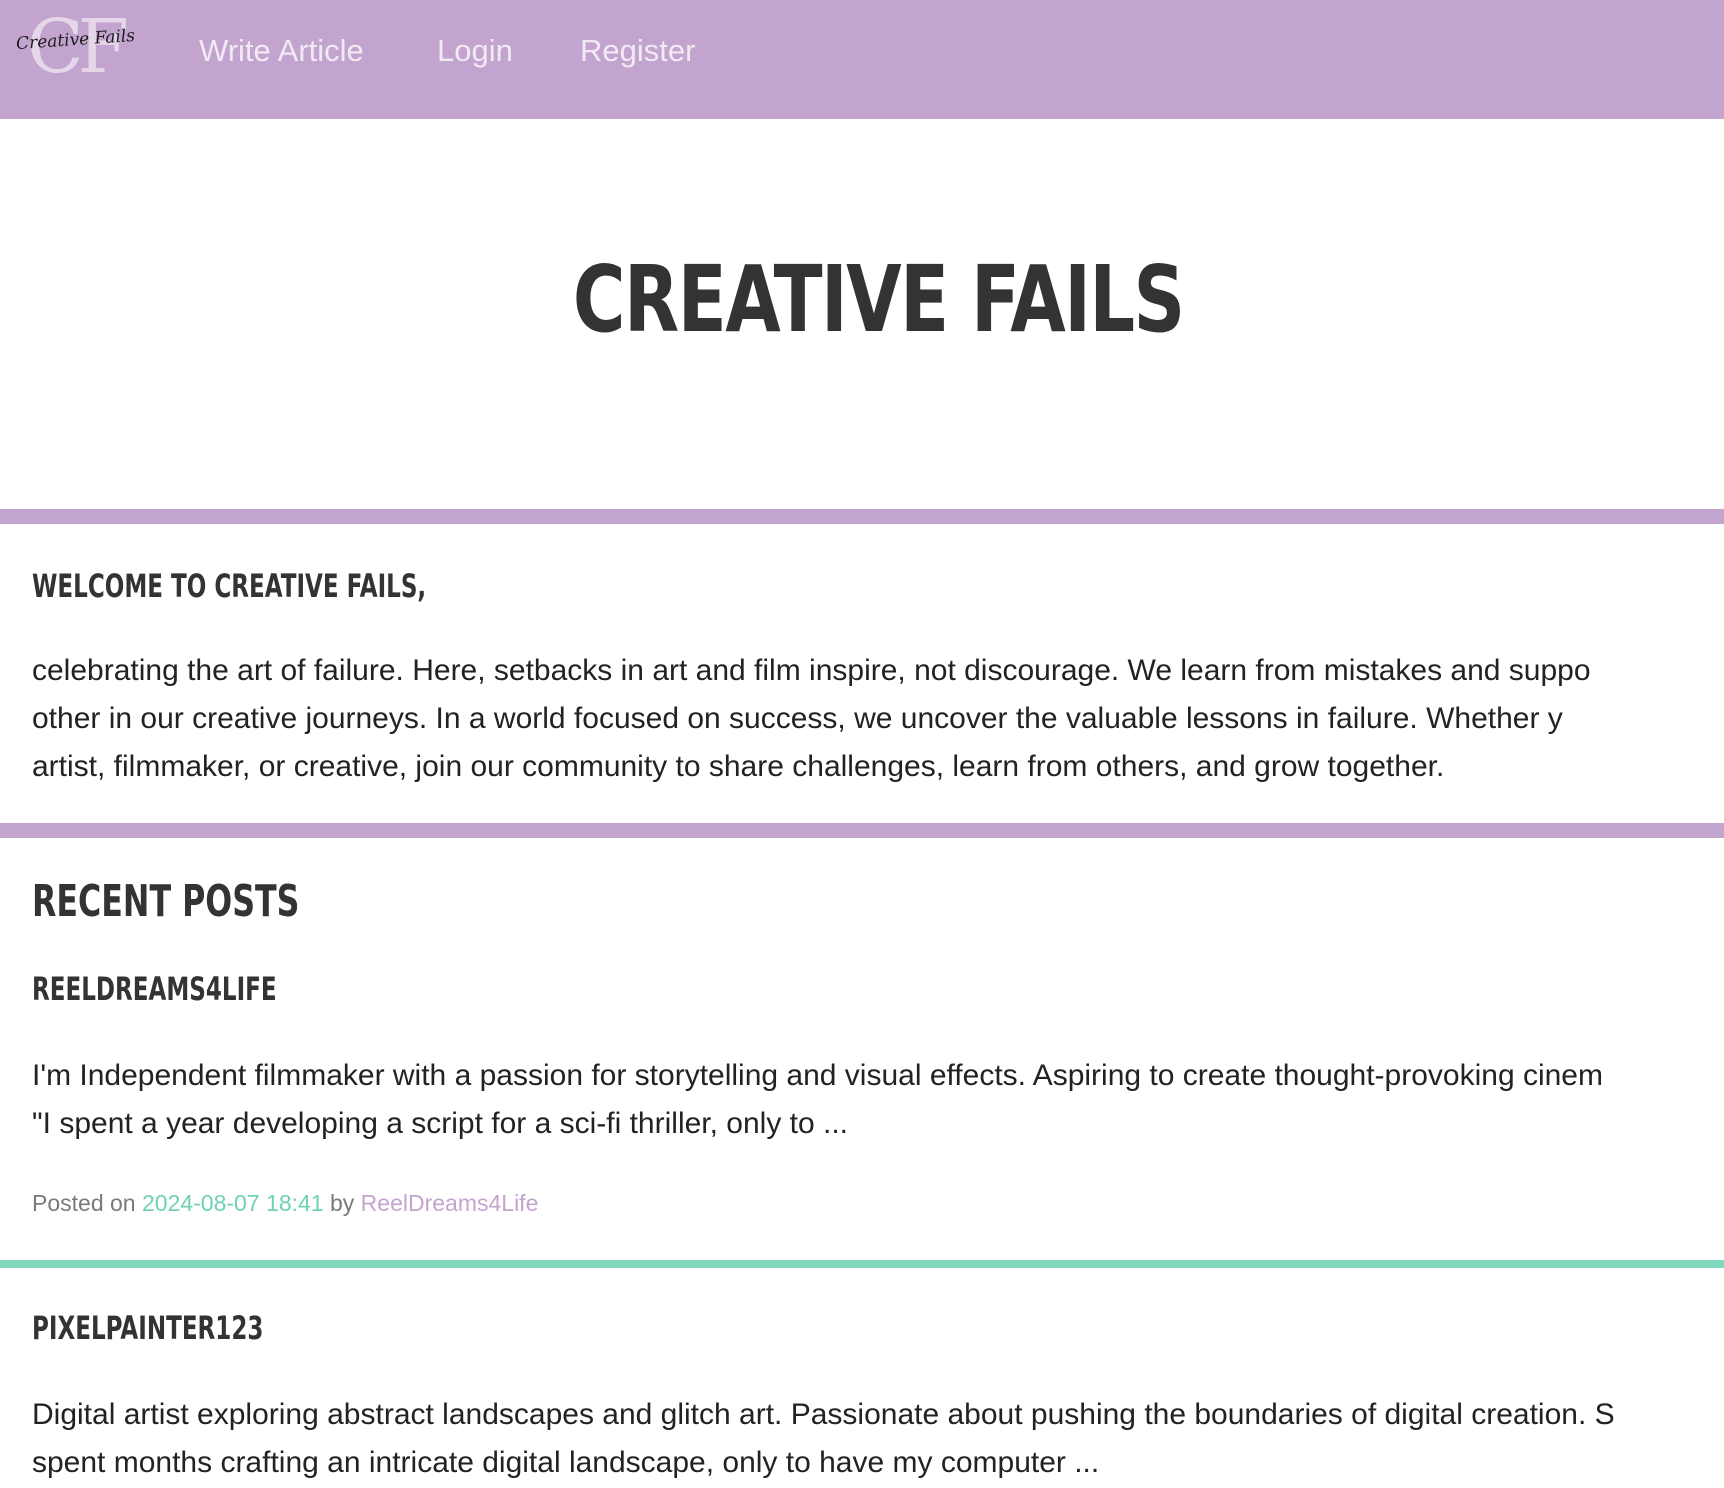  What do you see at coordinates (147, 1328) in the screenshot?
I see `post-title: PIXELPAINTER123` at bounding box center [147, 1328].